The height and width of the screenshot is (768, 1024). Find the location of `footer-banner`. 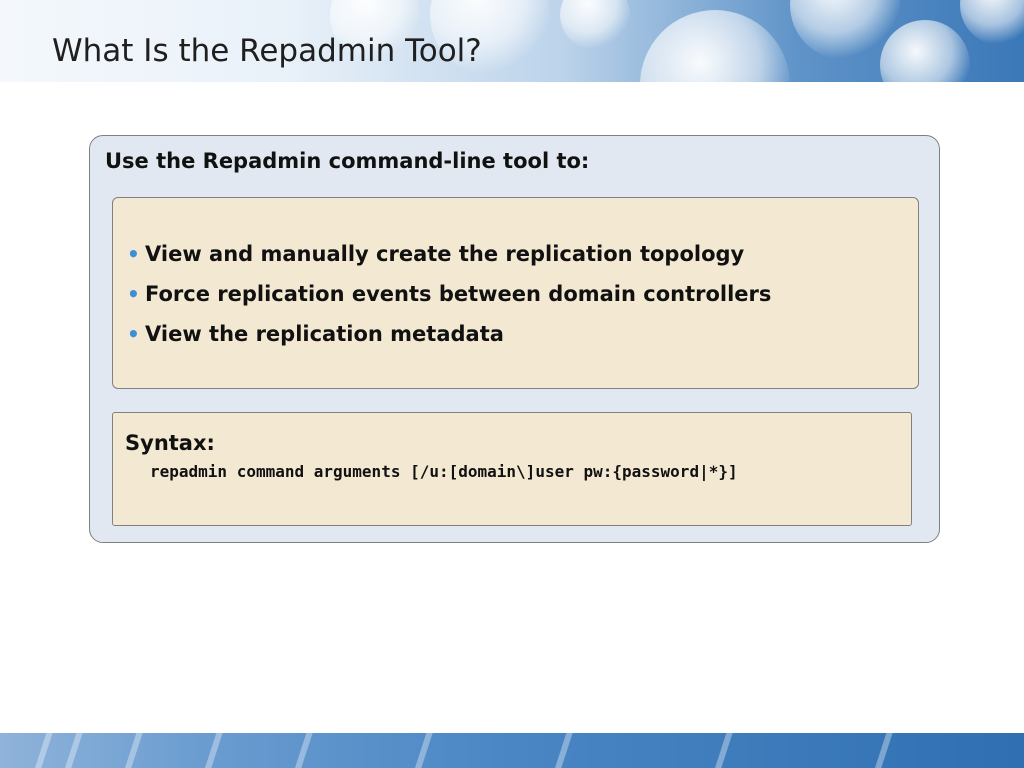

footer-banner is located at coordinates (512, 750).